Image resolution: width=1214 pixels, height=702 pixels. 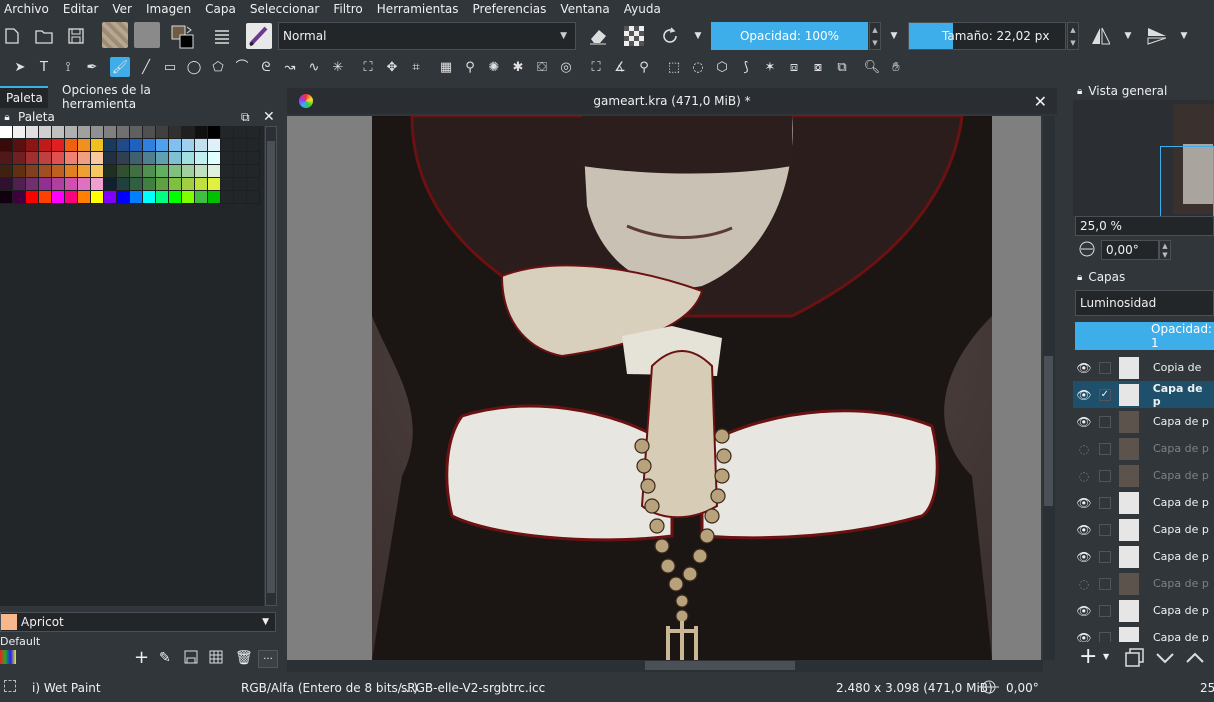 I want to click on scrollbar-thumb, so click(x=1048, y=431).